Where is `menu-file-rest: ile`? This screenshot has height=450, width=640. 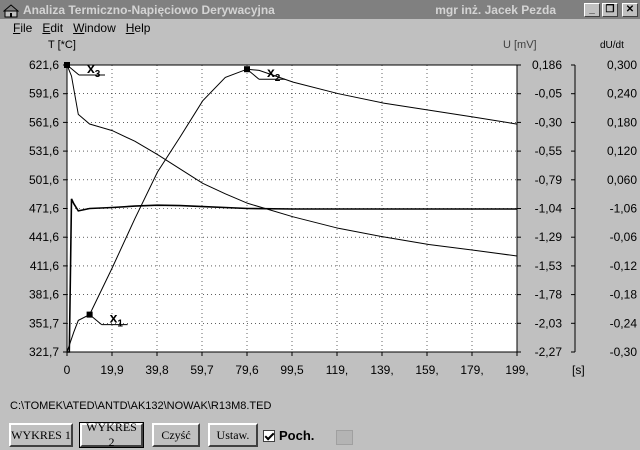
menu-file-rest: ile is located at coordinates (26, 28).